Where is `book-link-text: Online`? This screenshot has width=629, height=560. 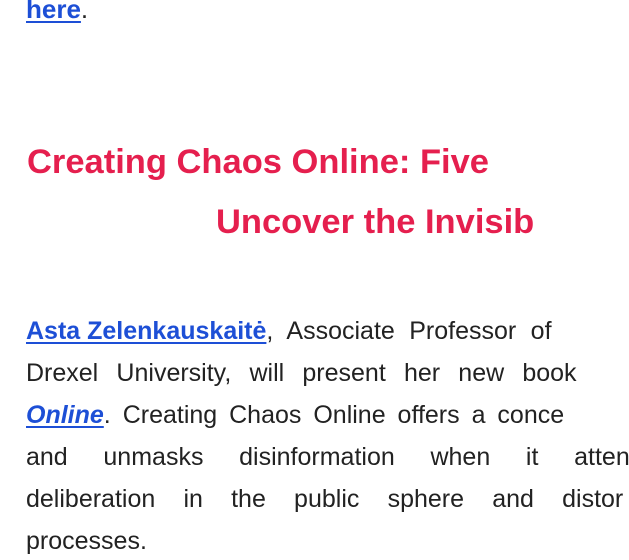 book-link-text: Online is located at coordinates (65, 415).